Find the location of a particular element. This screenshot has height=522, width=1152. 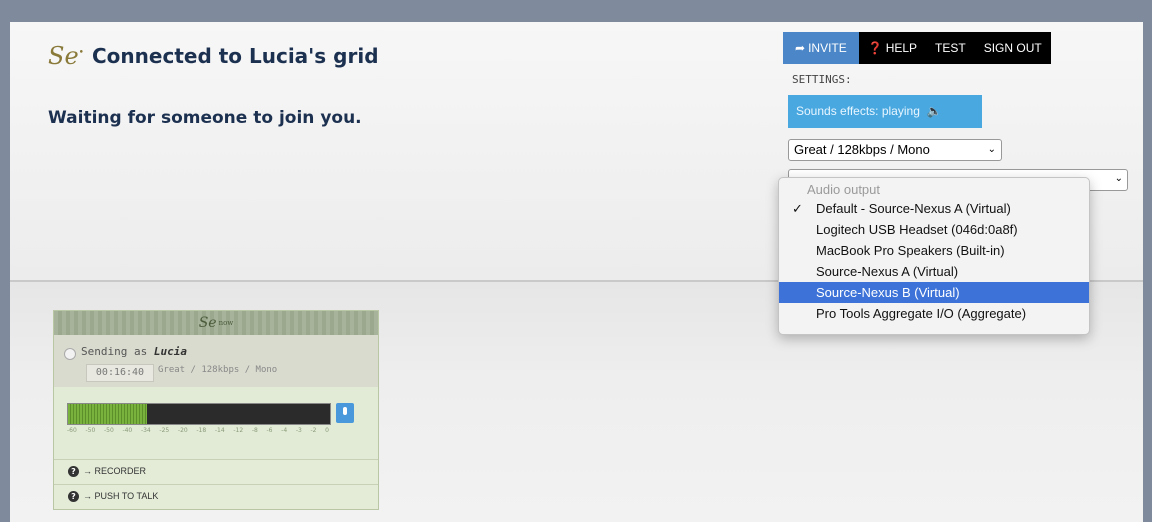

quality-select: Great / 128kbps / Mono ⌄ is located at coordinates (895, 150).